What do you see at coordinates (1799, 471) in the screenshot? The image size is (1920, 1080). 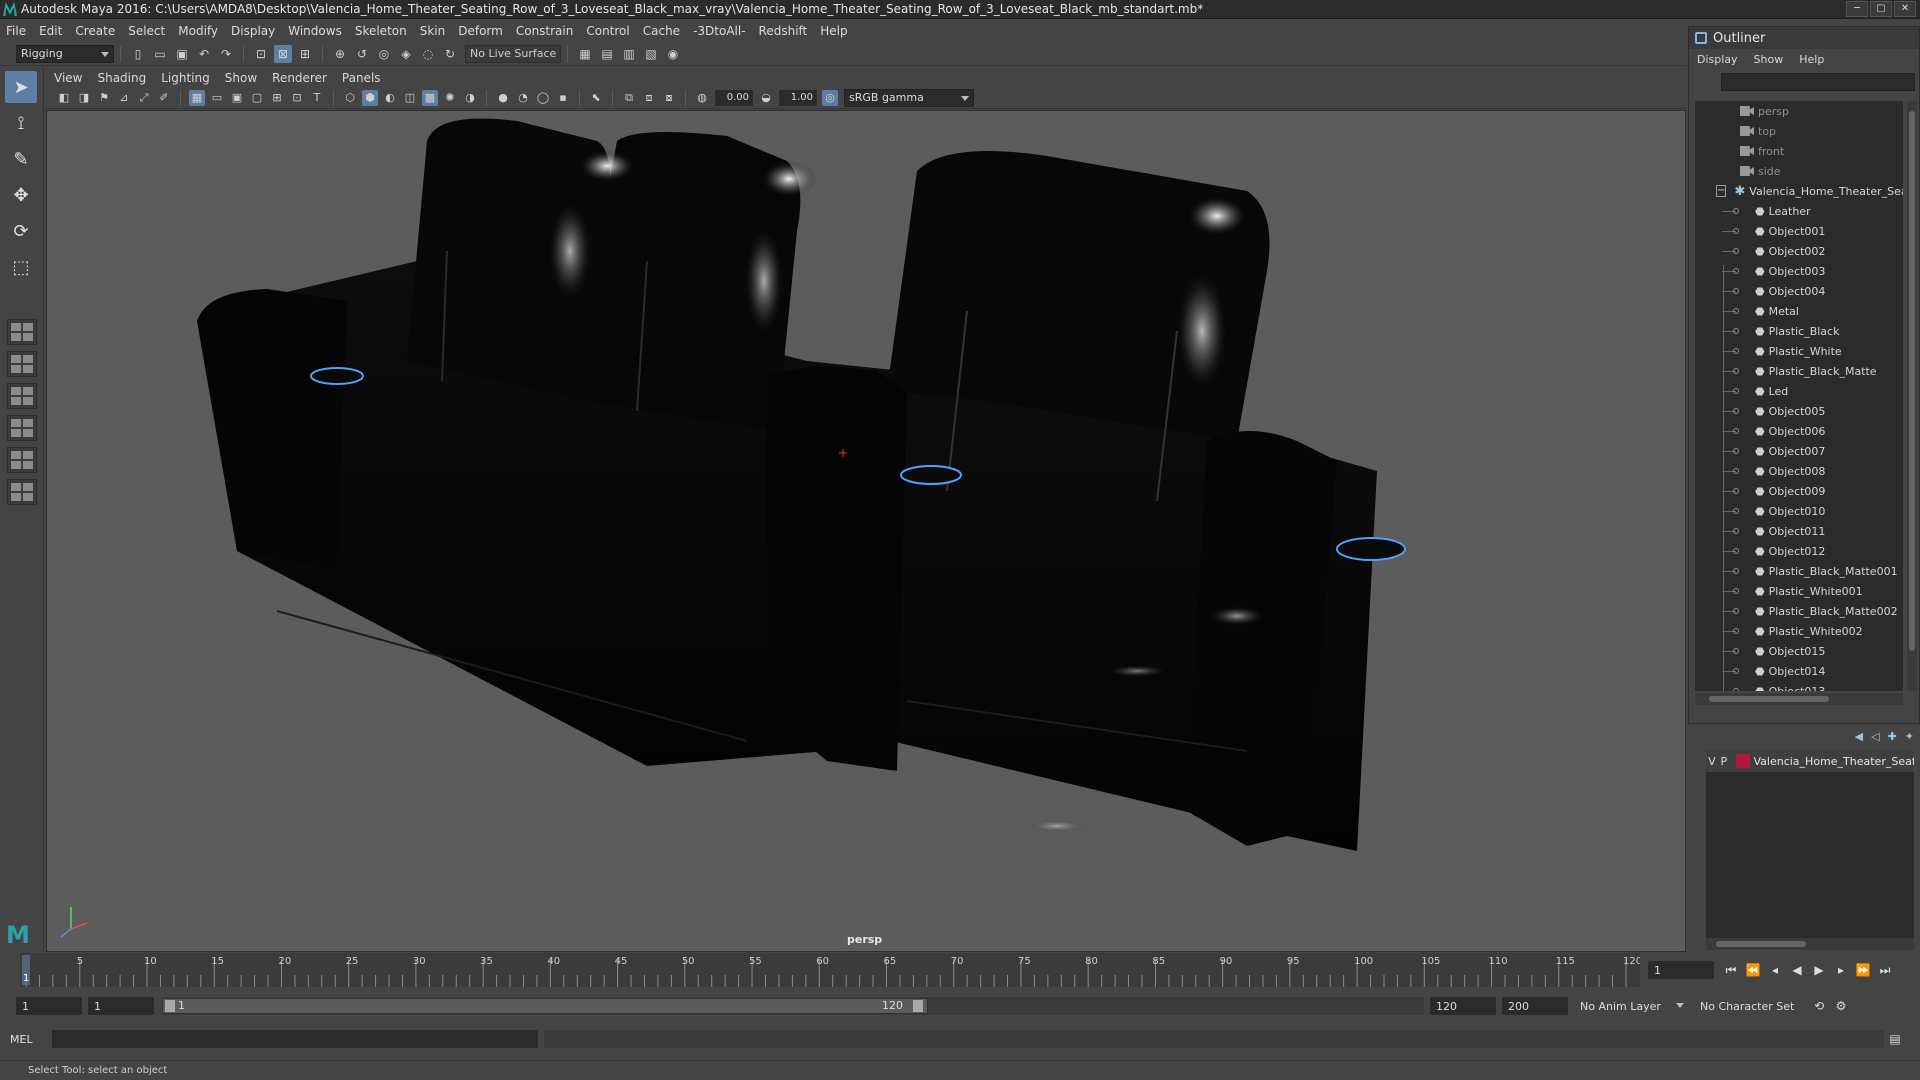 I see `outliner-item-child: ⬣ Object008` at bounding box center [1799, 471].